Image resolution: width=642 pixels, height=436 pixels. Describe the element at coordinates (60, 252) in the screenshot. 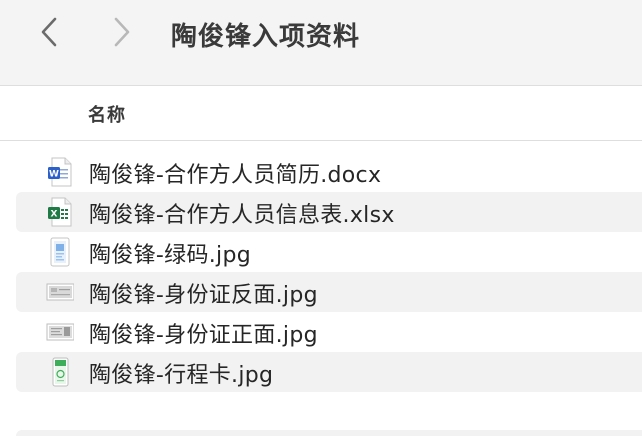

I see `image-file-icon` at that location.